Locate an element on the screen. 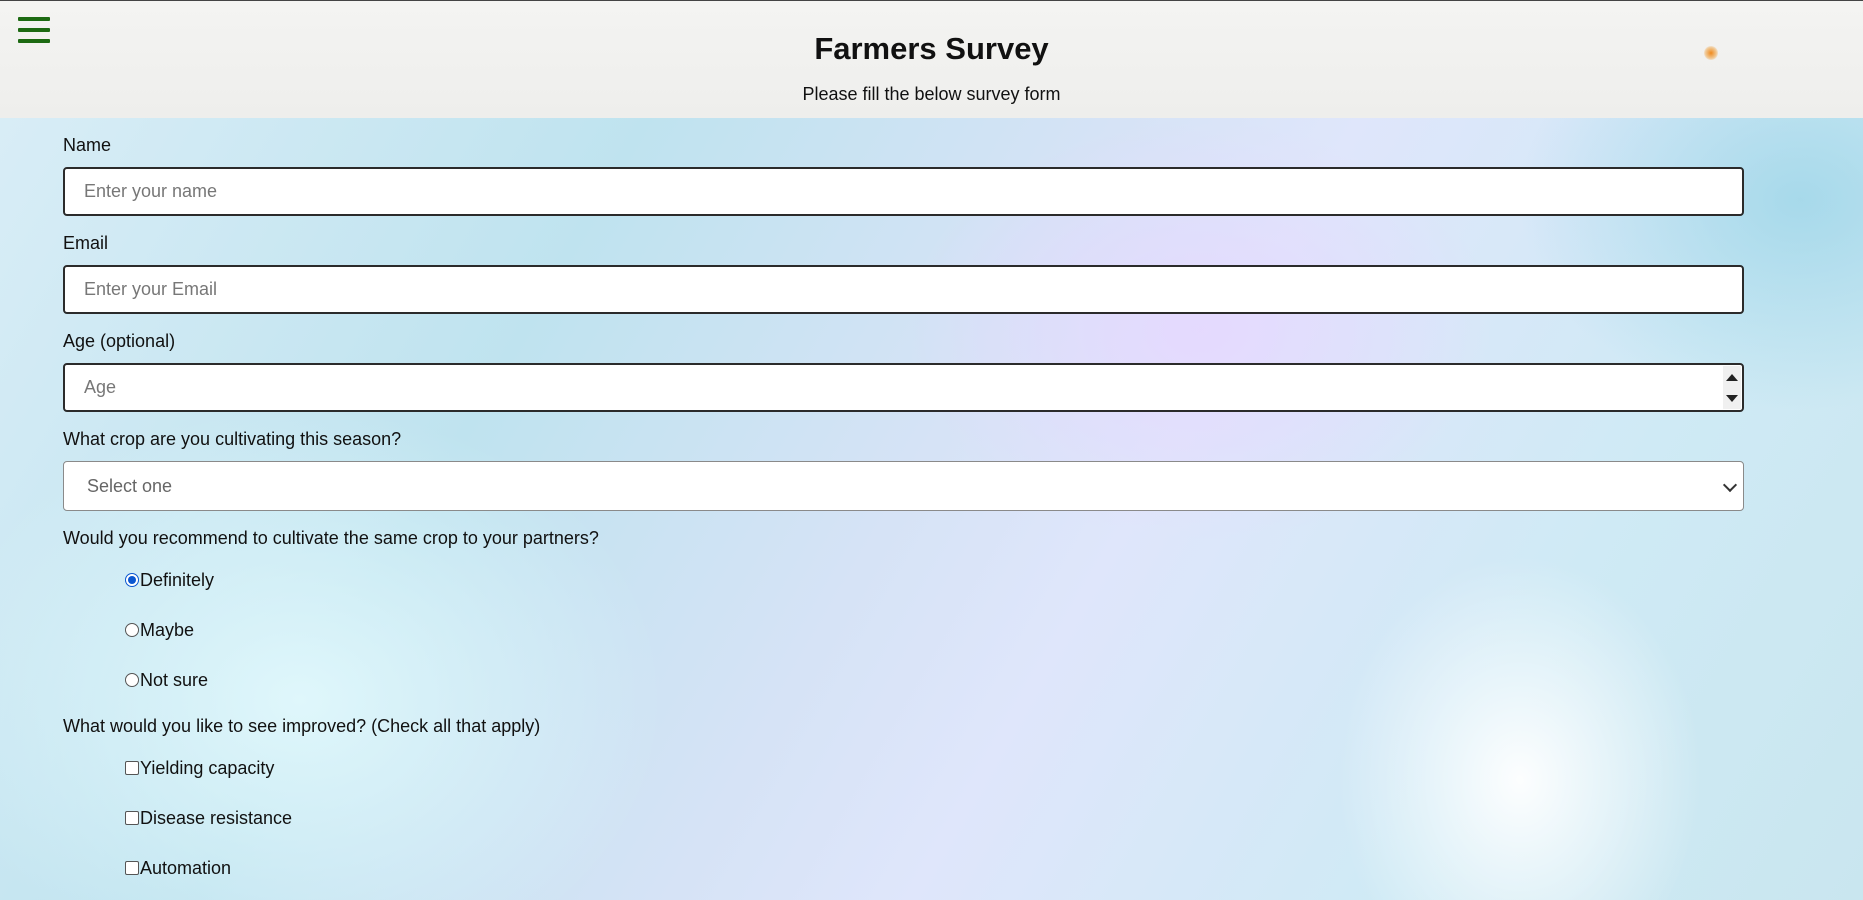  age-field is located at coordinates (903, 387).